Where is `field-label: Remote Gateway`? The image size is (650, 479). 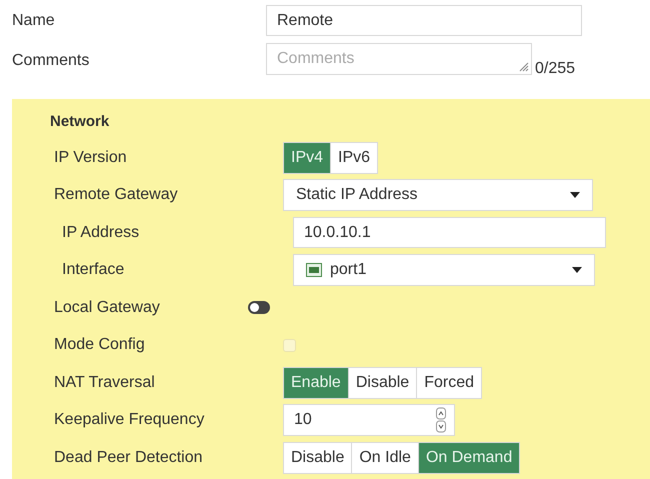
field-label: Remote Gateway is located at coordinates (116, 195).